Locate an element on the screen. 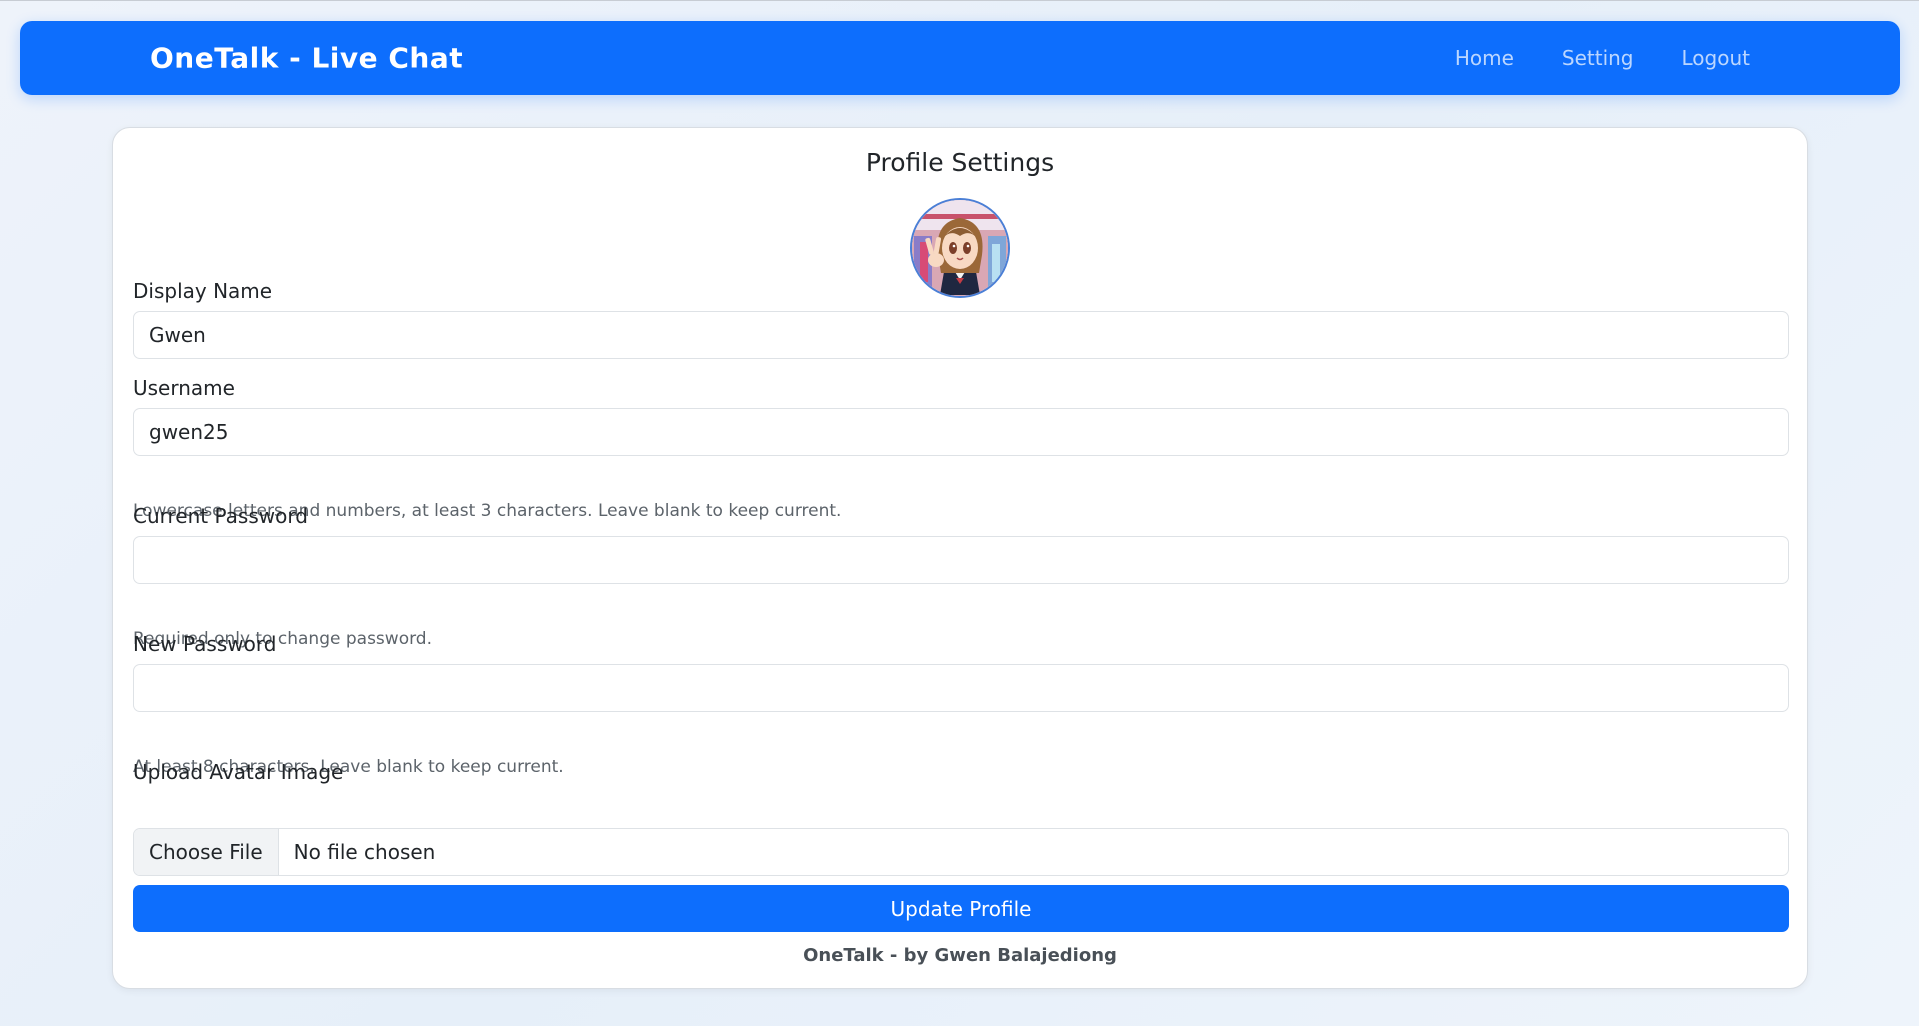 The image size is (1919, 1026). page-title: Profile Settings is located at coordinates (960, 162).